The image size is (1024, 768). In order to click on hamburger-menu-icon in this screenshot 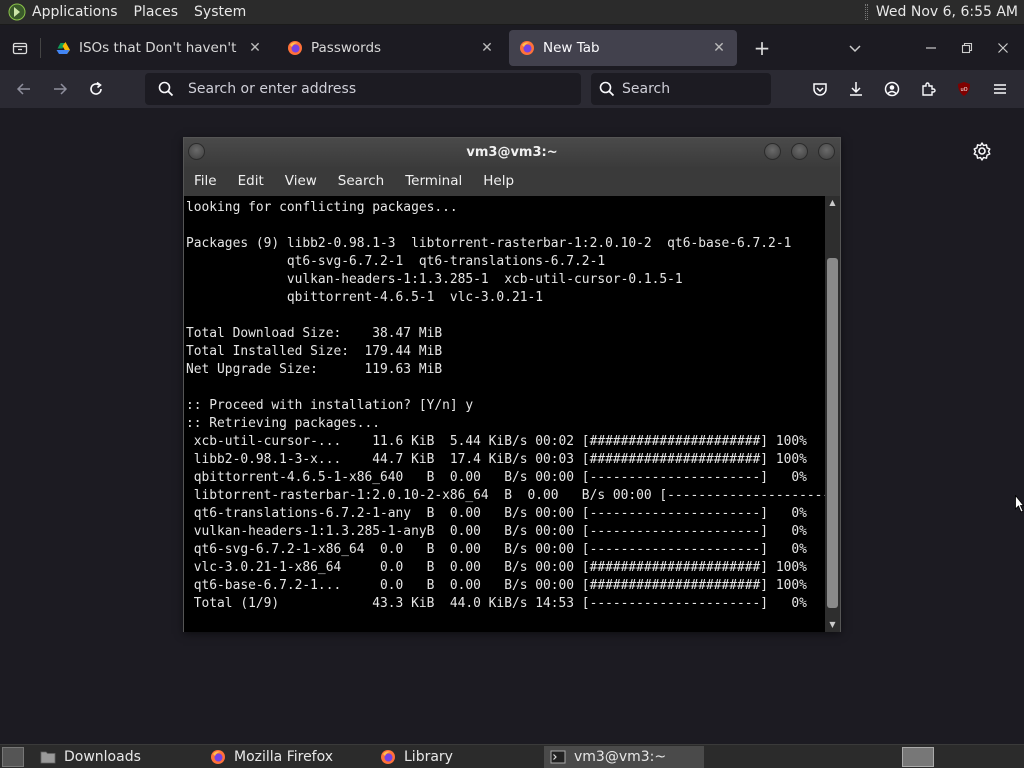, I will do `click(1000, 89)`.